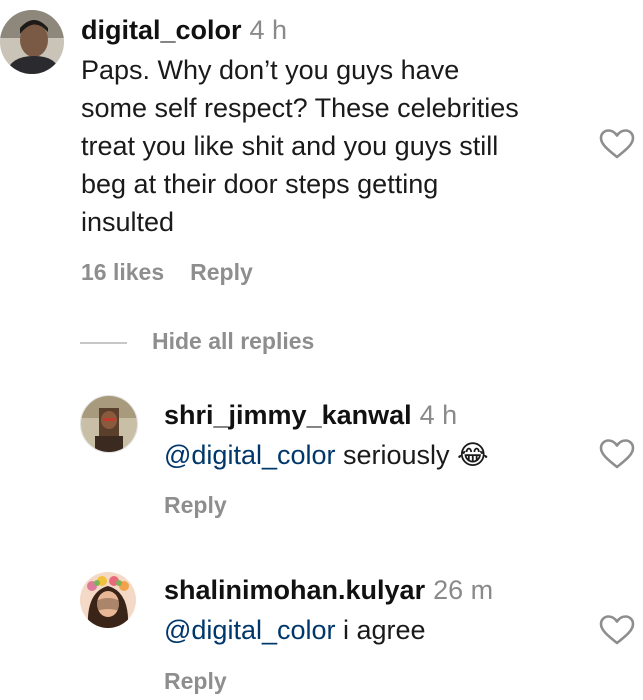 Image resolution: width=643 pixels, height=700 pixels. I want to click on comment-meta: 16 likes Reply, so click(180, 272).